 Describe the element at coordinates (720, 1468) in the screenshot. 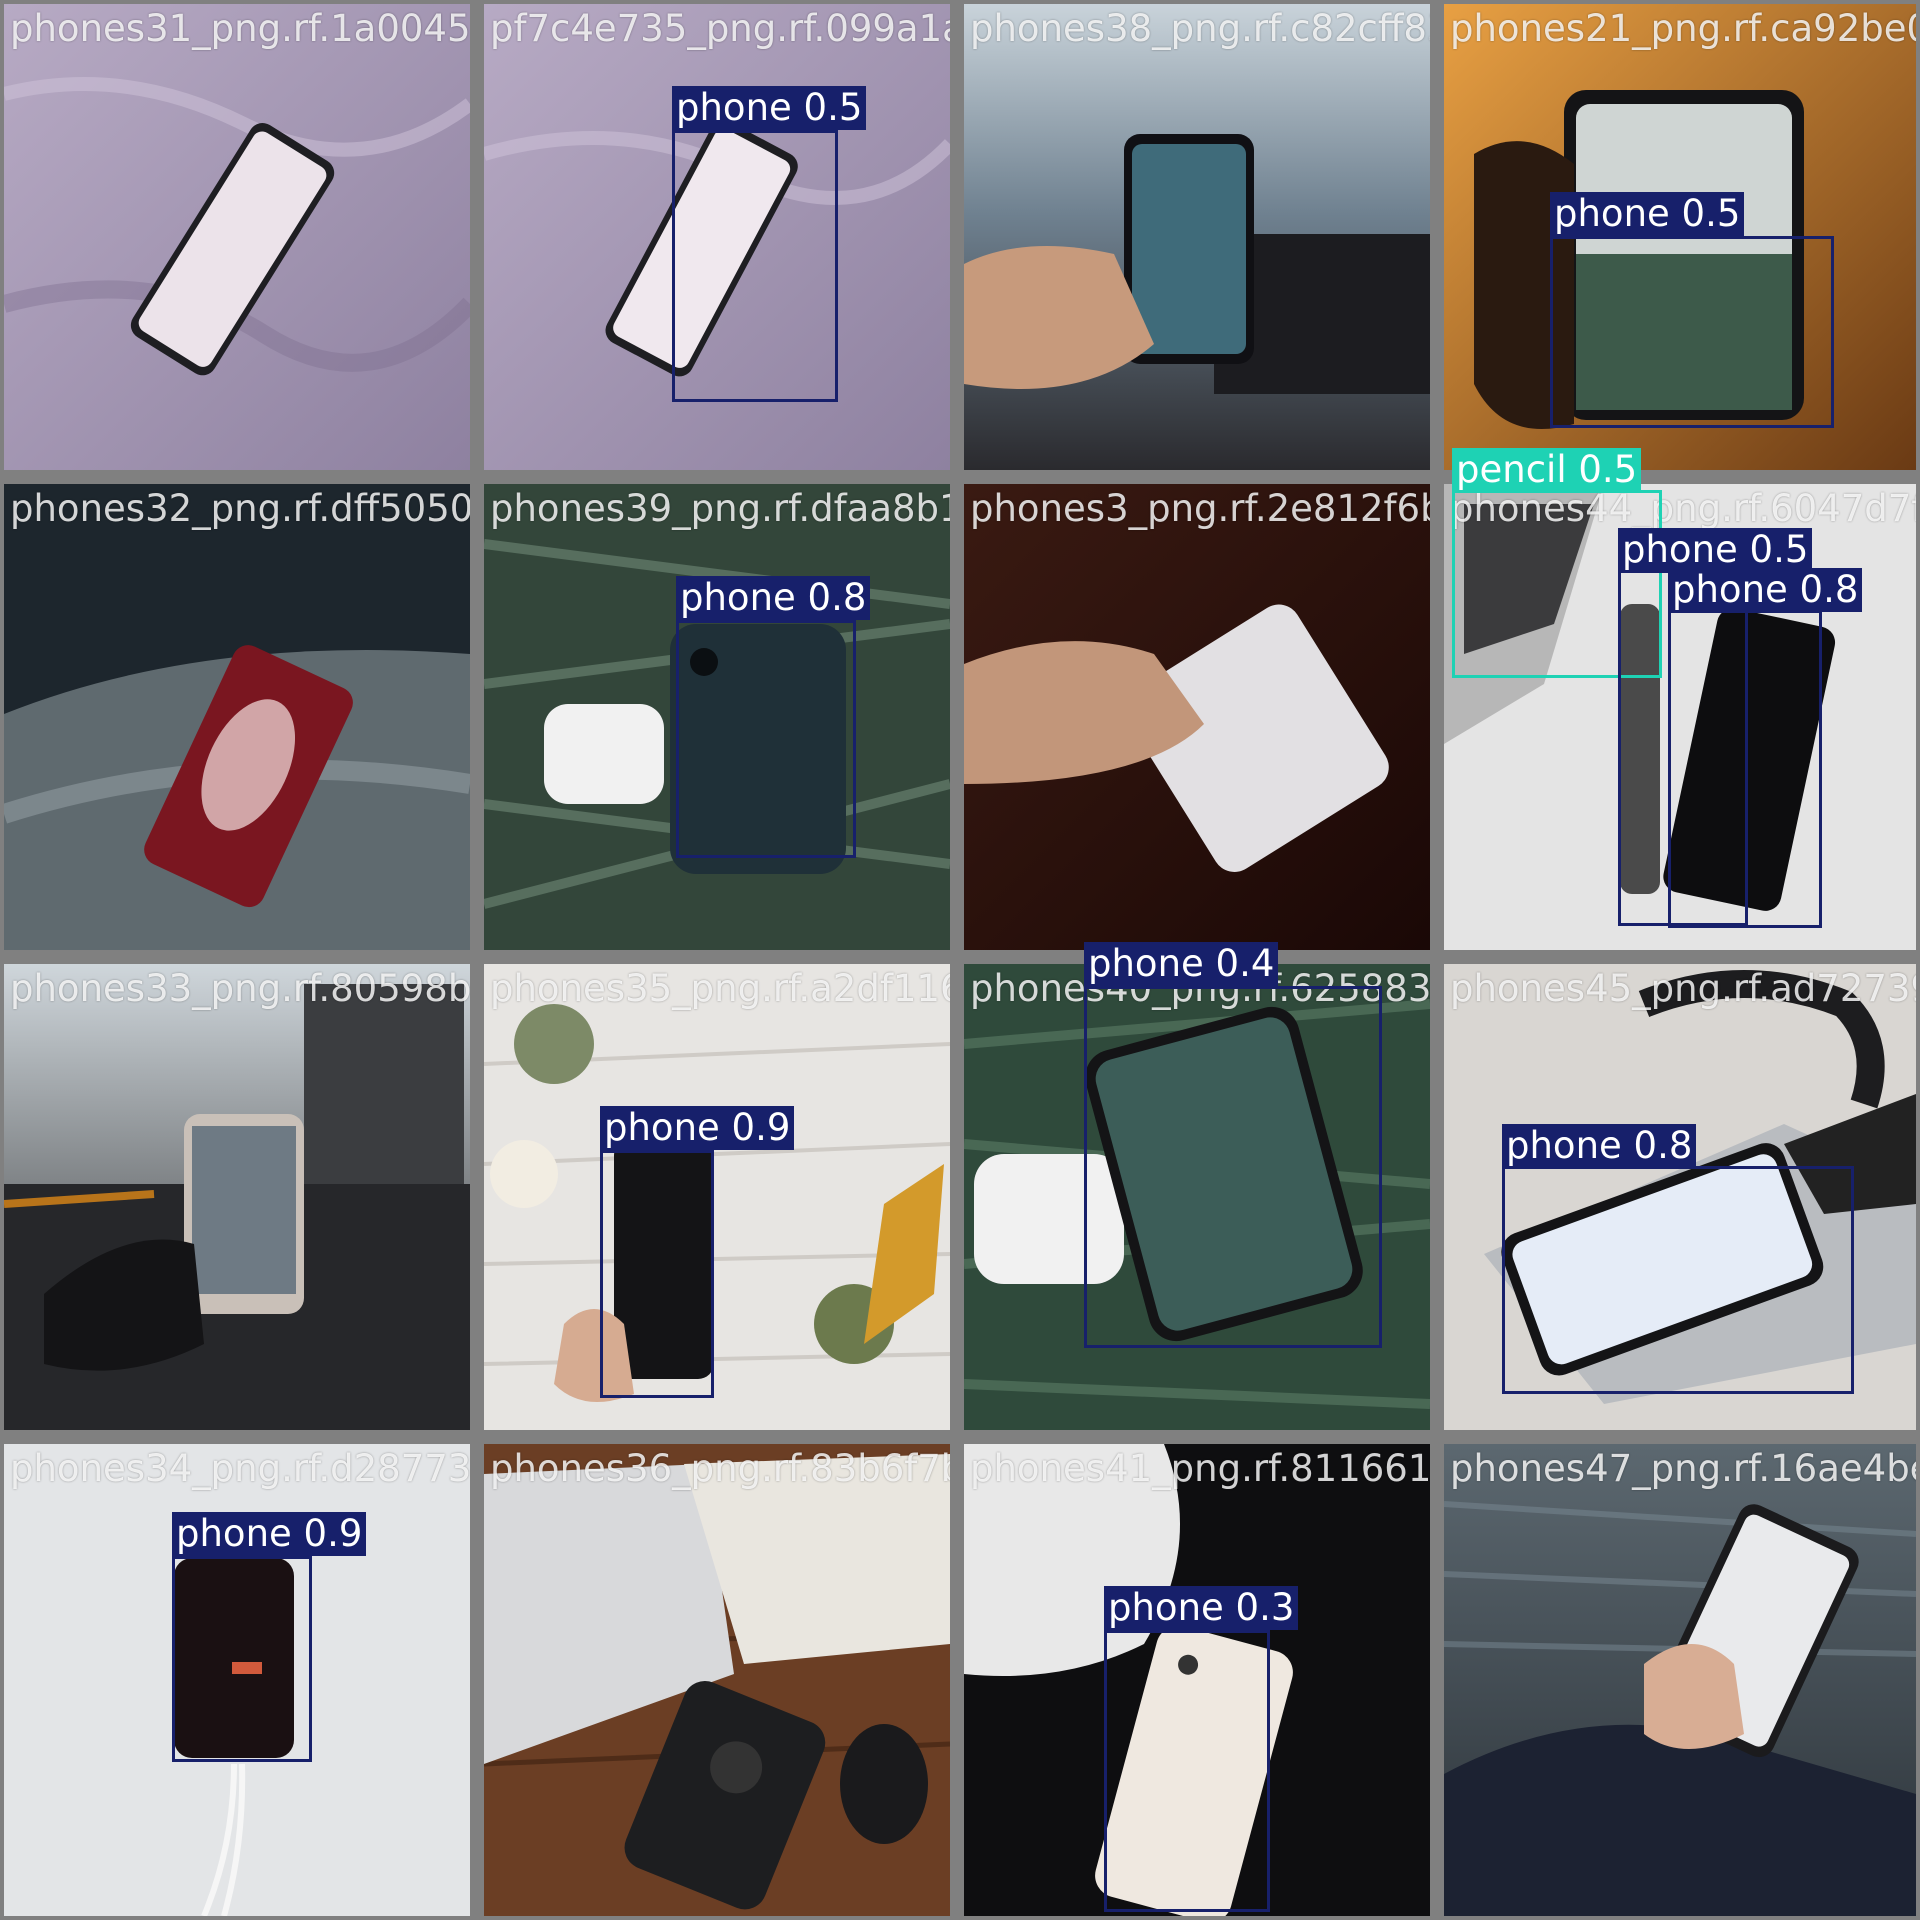

I see `tile-filename: phones36_png.rf.83b6f7b93` at that location.